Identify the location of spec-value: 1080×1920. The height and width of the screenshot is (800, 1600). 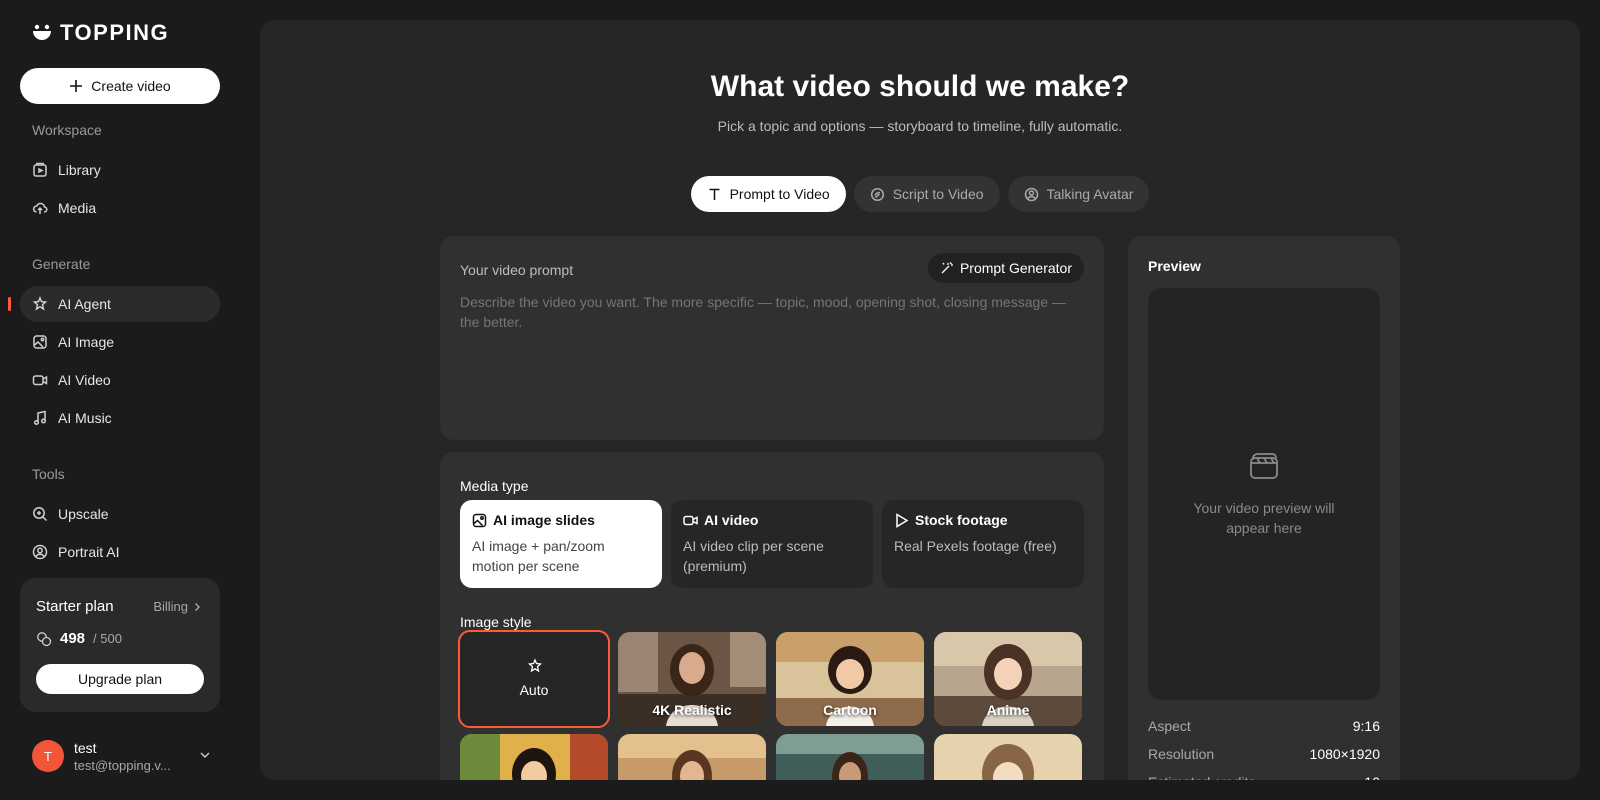
(1344, 754).